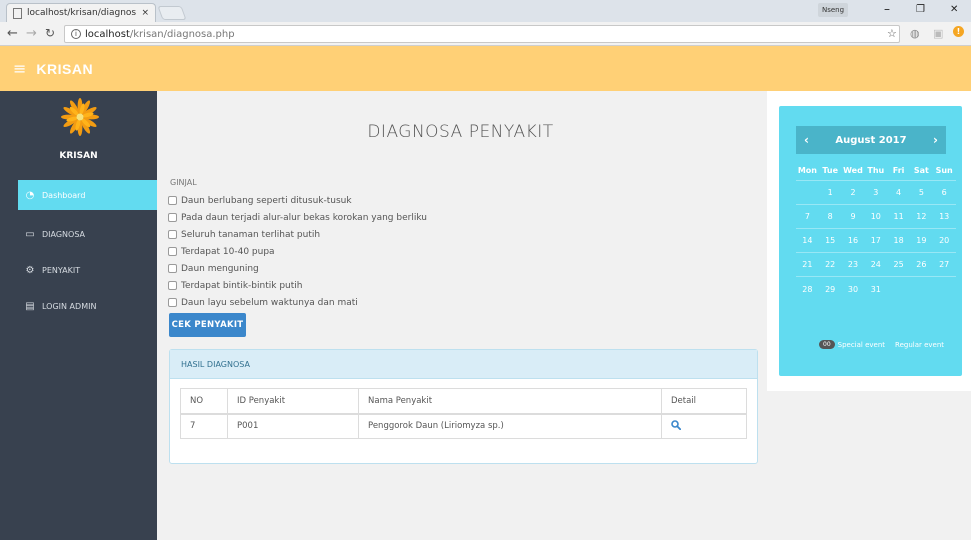 The height and width of the screenshot is (540, 971). What do you see at coordinates (183, 182) in the screenshot?
I see `symptom-group-label: GINJAL` at bounding box center [183, 182].